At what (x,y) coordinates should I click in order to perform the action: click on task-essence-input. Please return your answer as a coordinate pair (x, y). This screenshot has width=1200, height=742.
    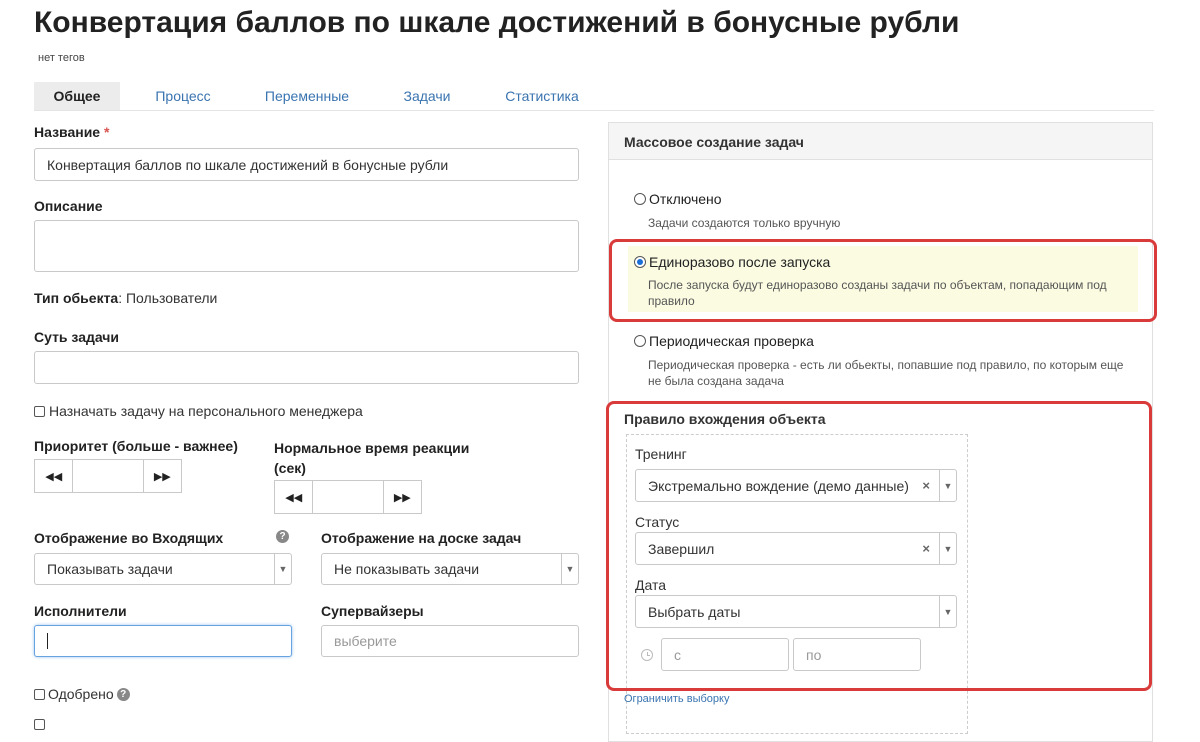
    Looking at the image, I should click on (306, 367).